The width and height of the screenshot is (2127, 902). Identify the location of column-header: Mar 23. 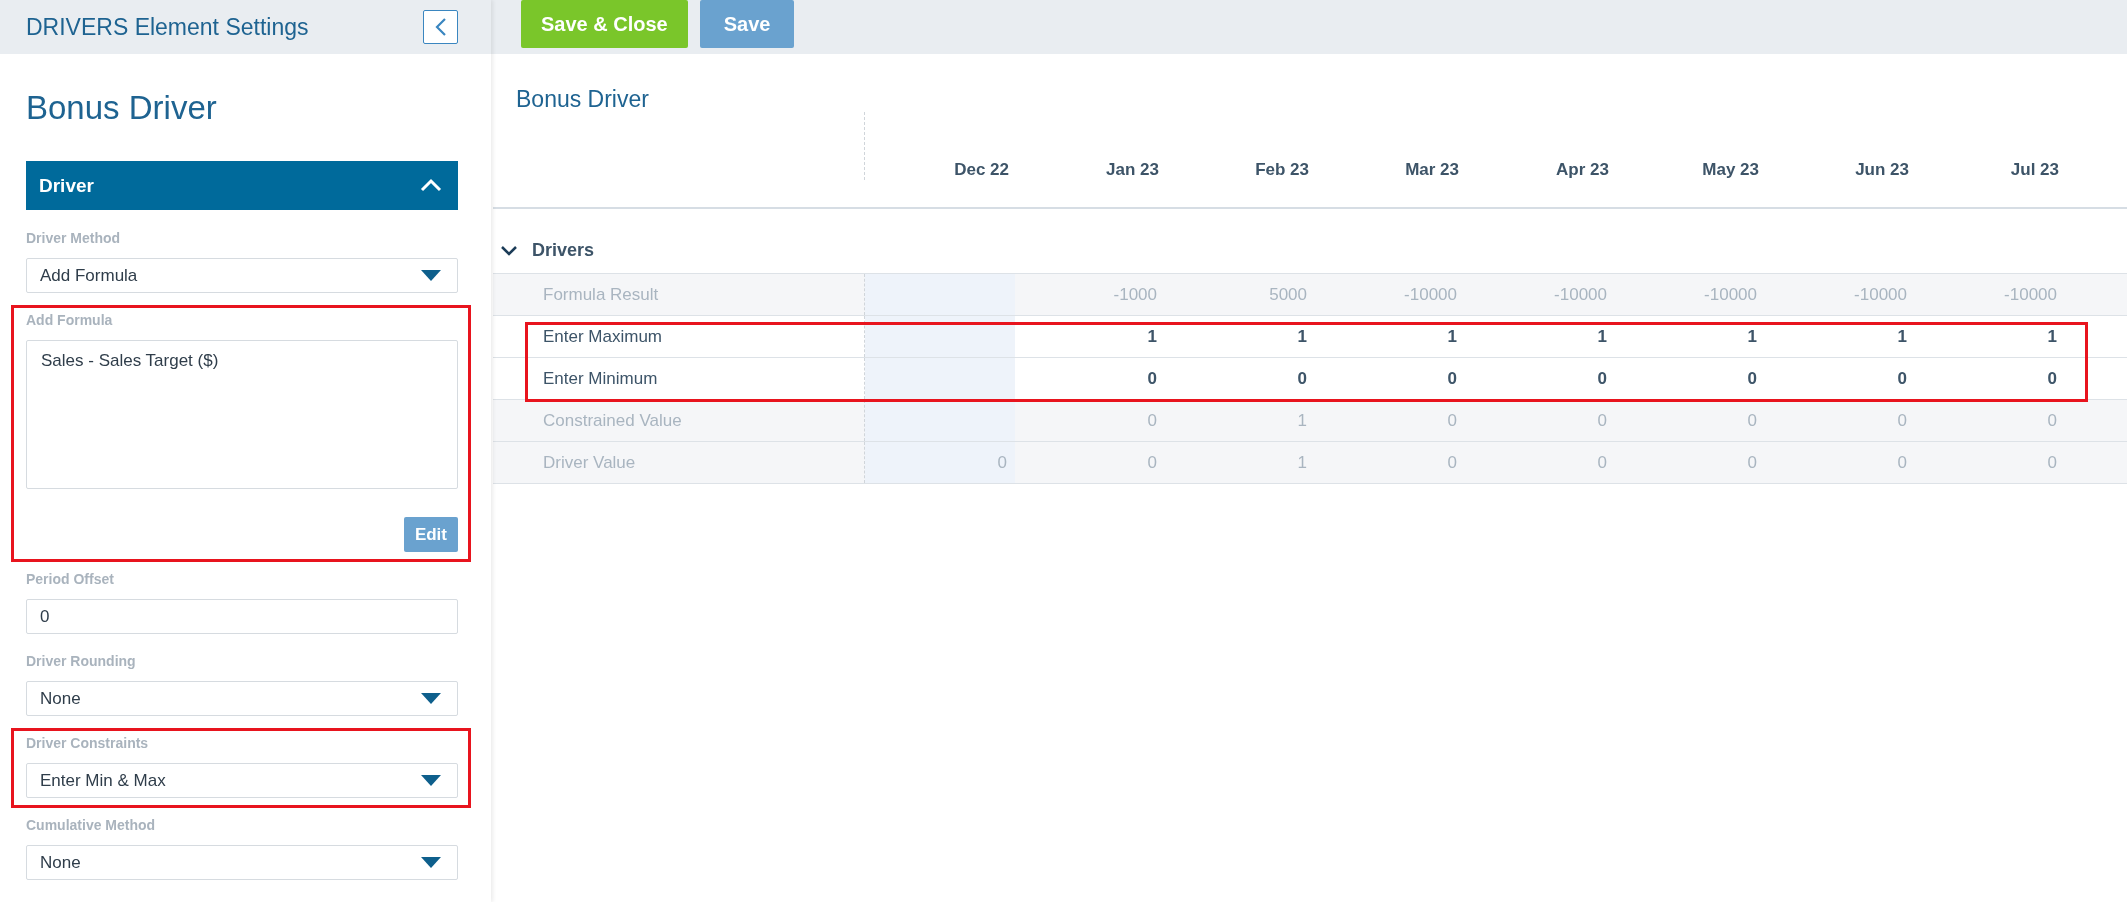
(1432, 170).